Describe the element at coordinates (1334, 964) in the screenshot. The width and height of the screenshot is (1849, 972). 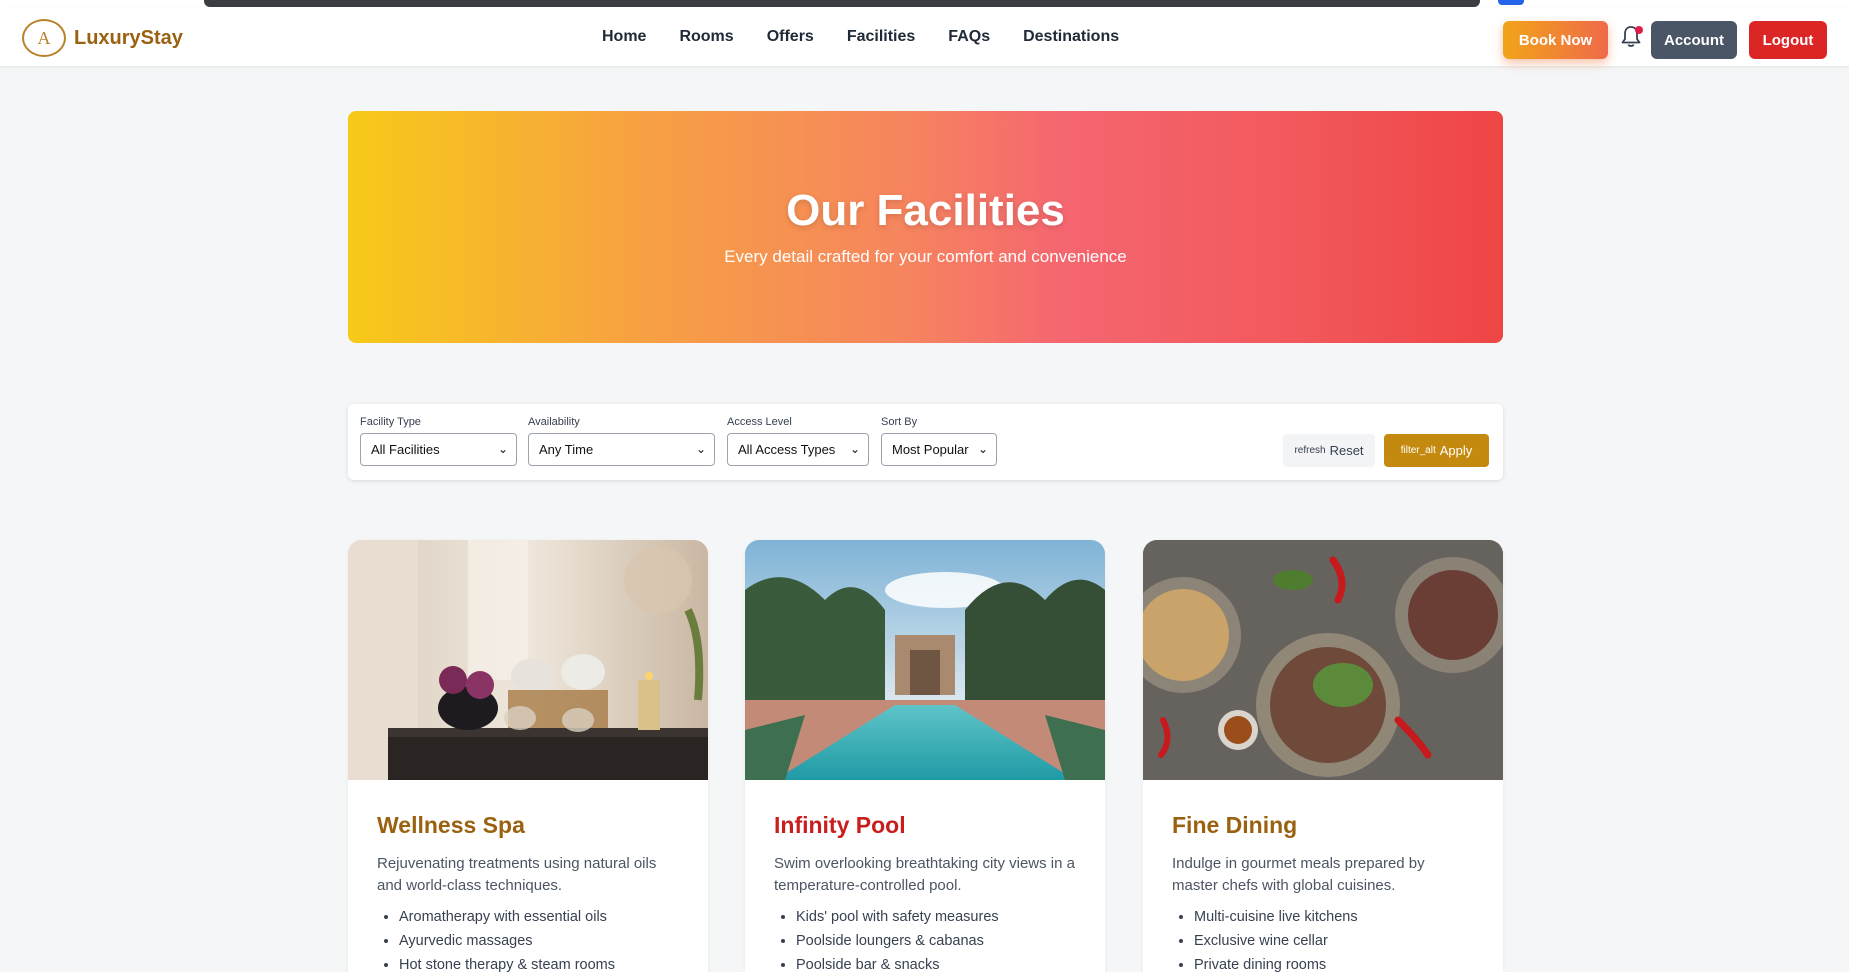
I see `list-item: Private dining rooms` at that location.